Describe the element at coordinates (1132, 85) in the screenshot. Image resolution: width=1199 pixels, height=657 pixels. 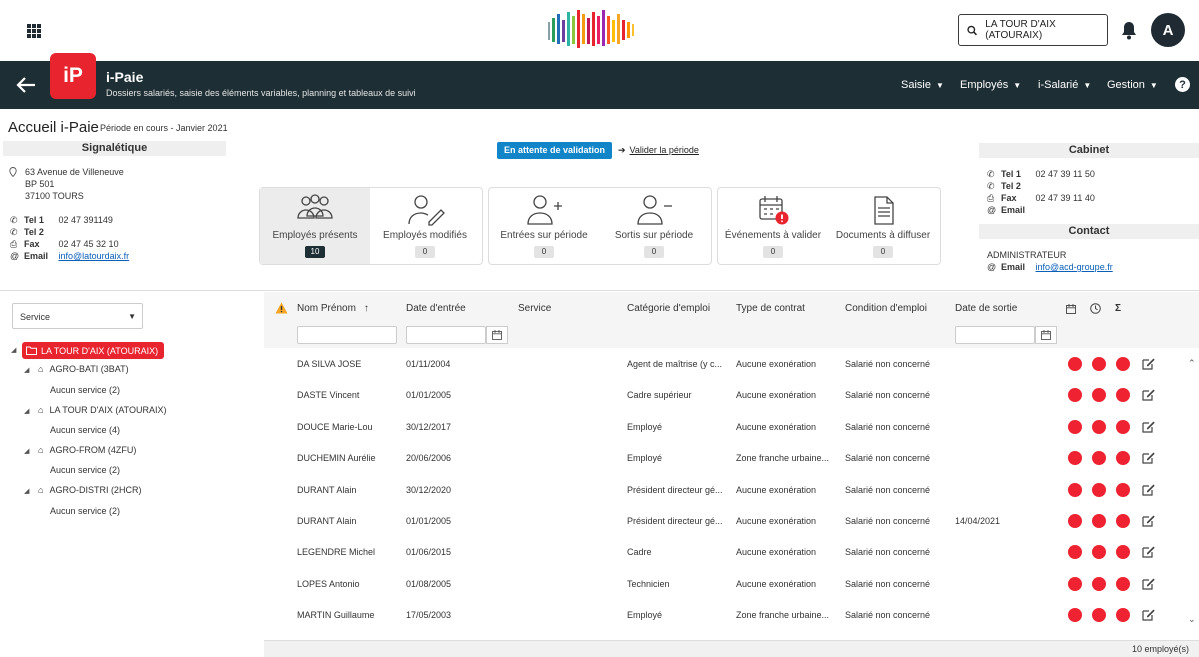
I see `nav-gestion: Gestion ▼` at that location.